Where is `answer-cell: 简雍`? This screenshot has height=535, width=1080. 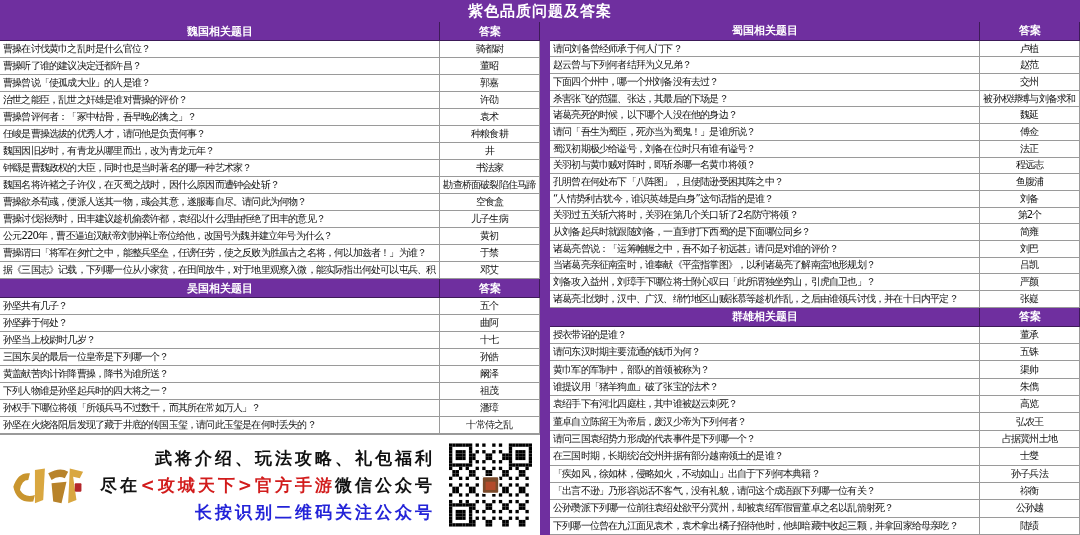 answer-cell: 简雍 is located at coordinates (1030, 232).